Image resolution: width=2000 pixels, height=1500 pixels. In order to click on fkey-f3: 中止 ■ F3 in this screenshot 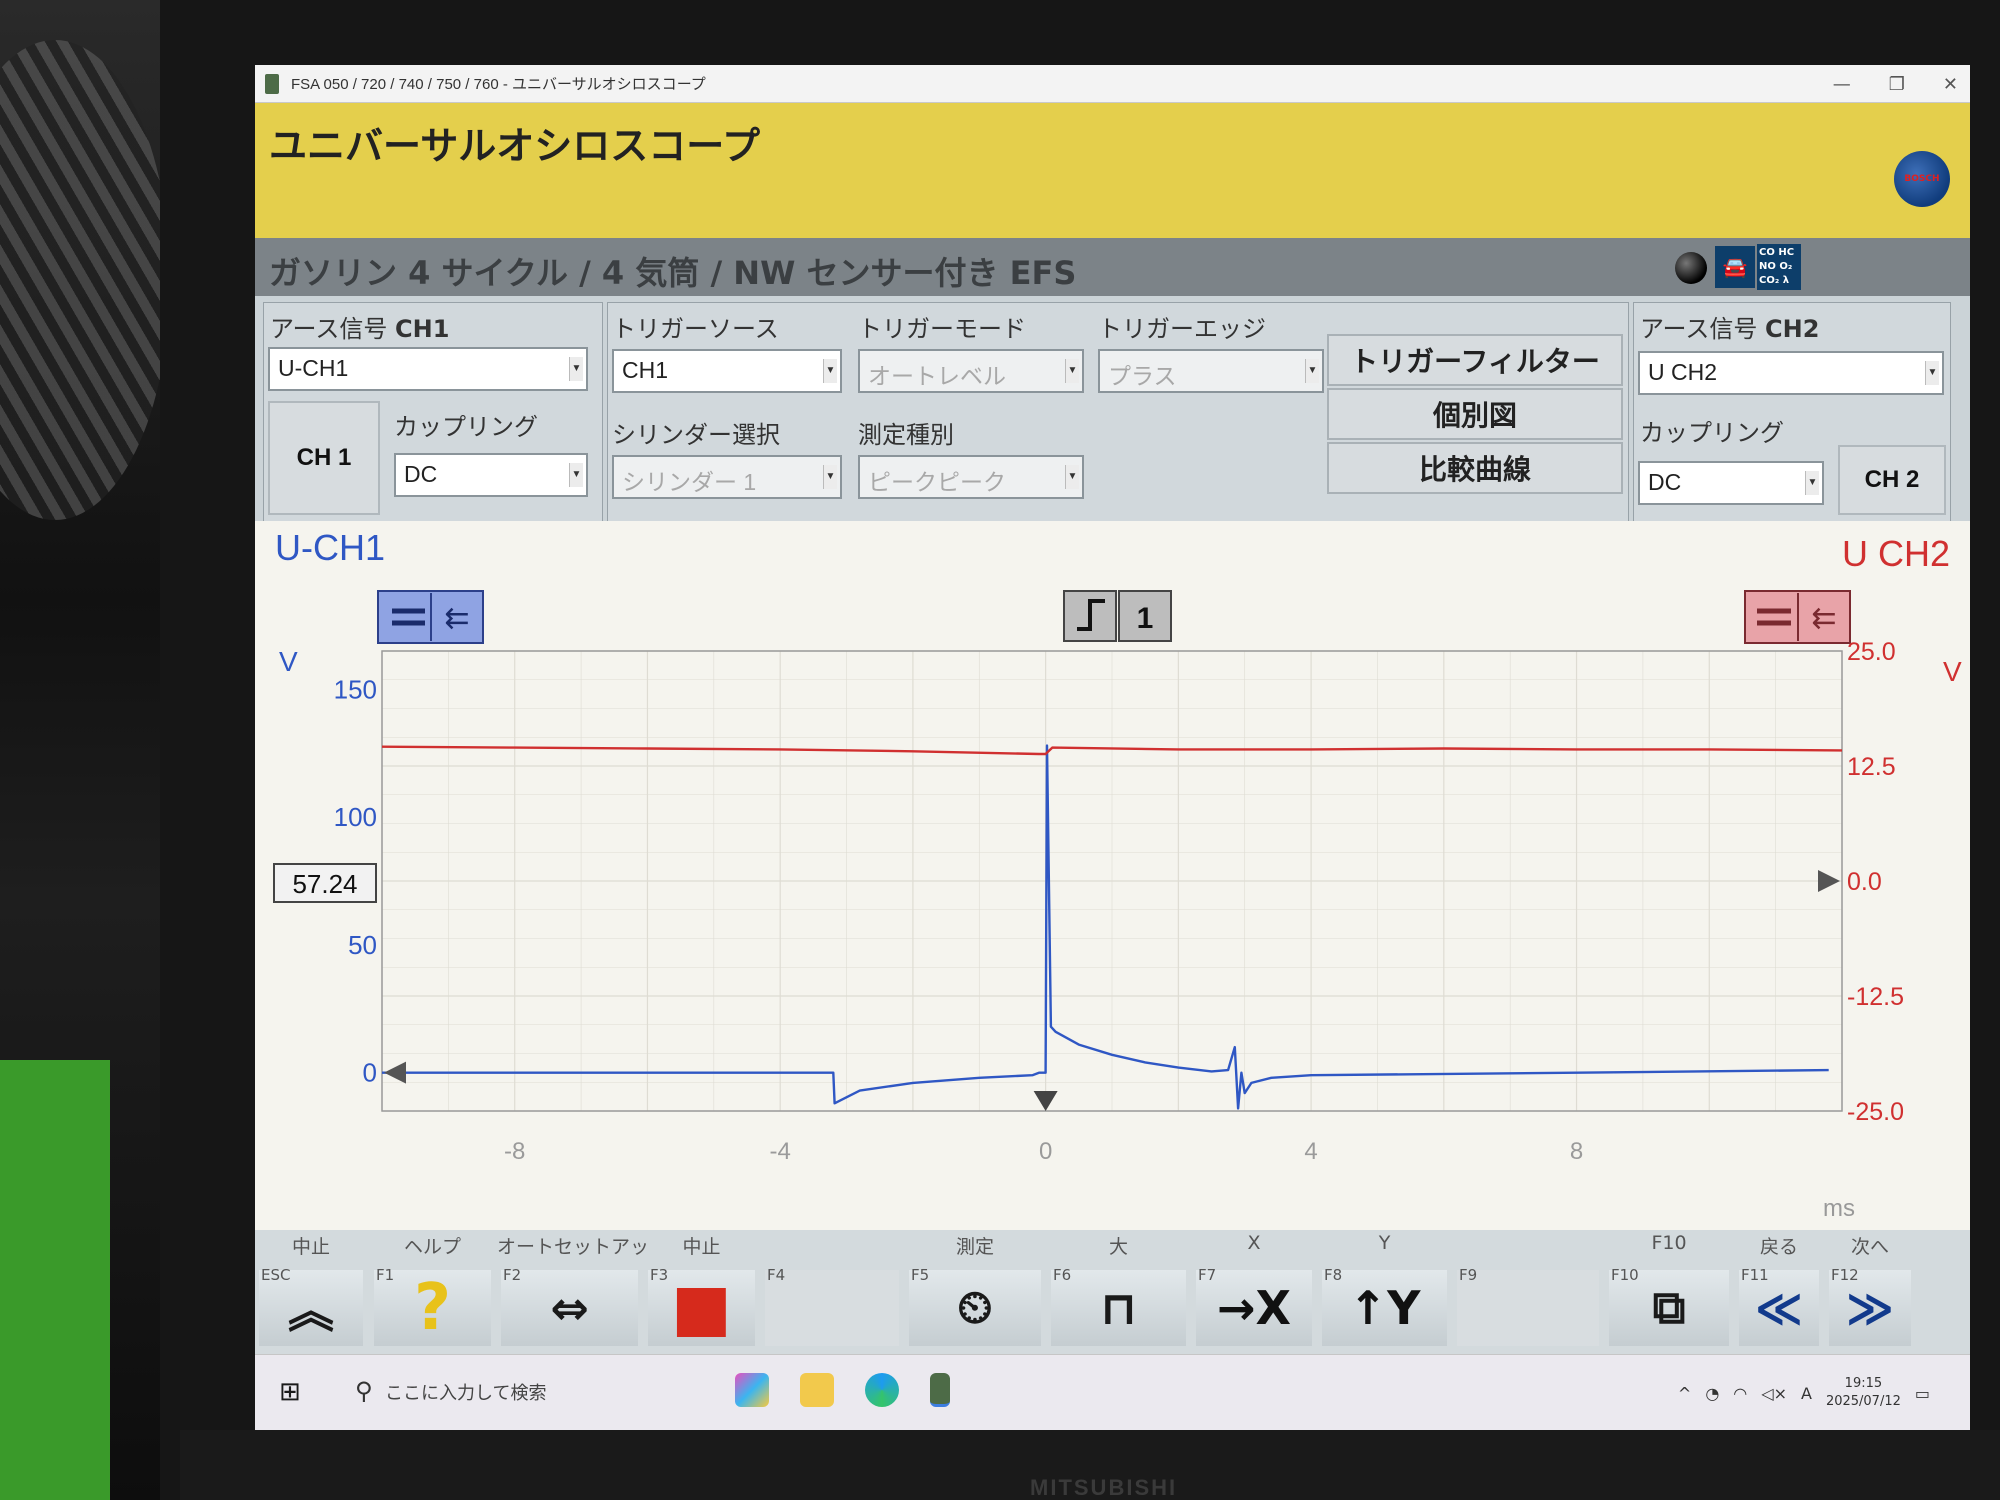, I will do `click(701, 1290)`.